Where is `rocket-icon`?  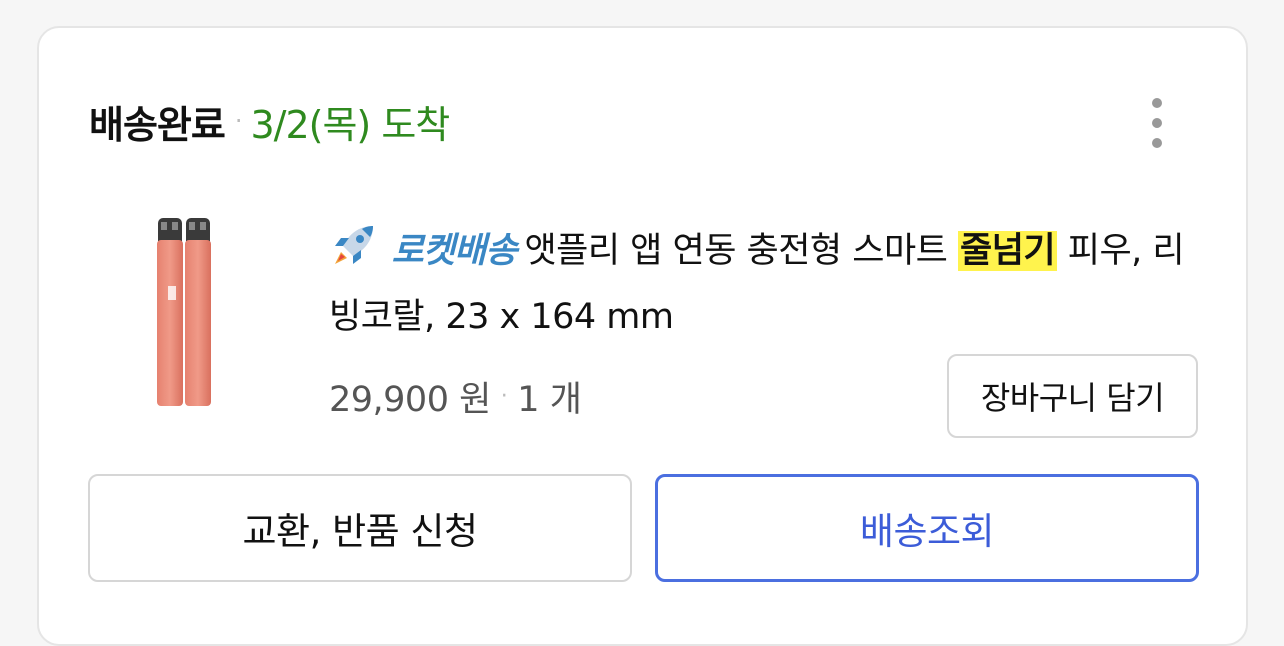
rocket-icon is located at coordinates (354, 245).